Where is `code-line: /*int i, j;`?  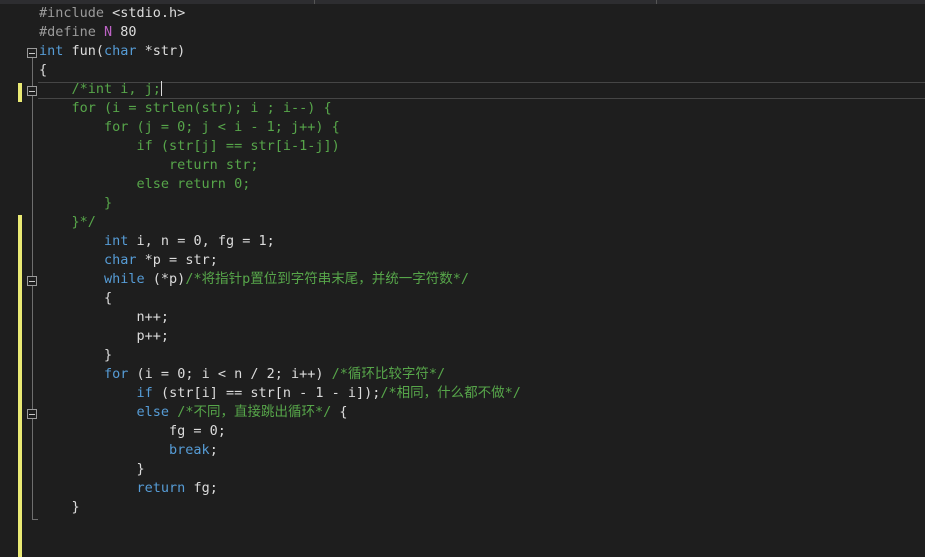 code-line: /*int i, j; is located at coordinates (280, 89).